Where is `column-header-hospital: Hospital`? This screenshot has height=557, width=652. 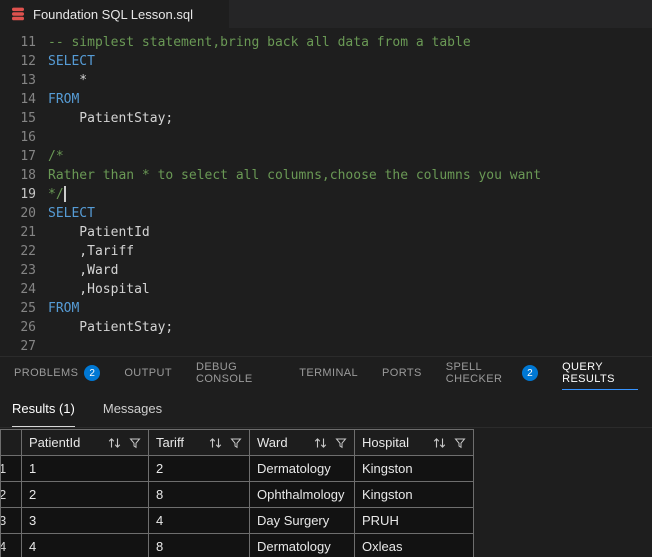 column-header-hospital: Hospital is located at coordinates (414, 442).